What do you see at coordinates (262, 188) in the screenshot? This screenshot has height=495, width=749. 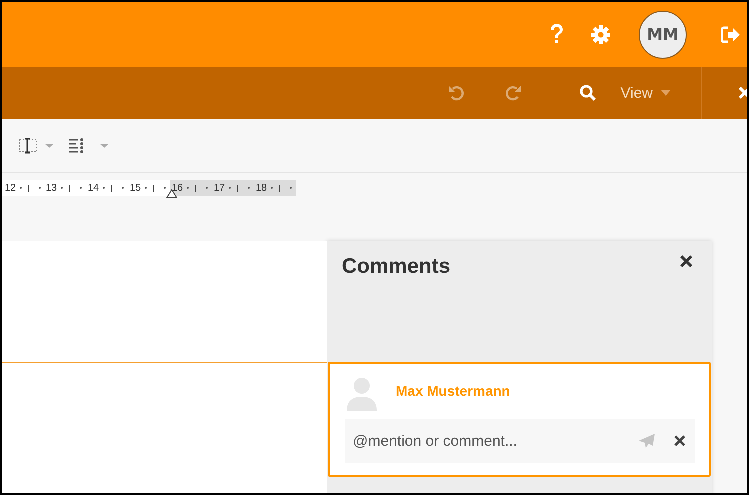 I see `ruler-number: 18` at bounding box center [262, 188].